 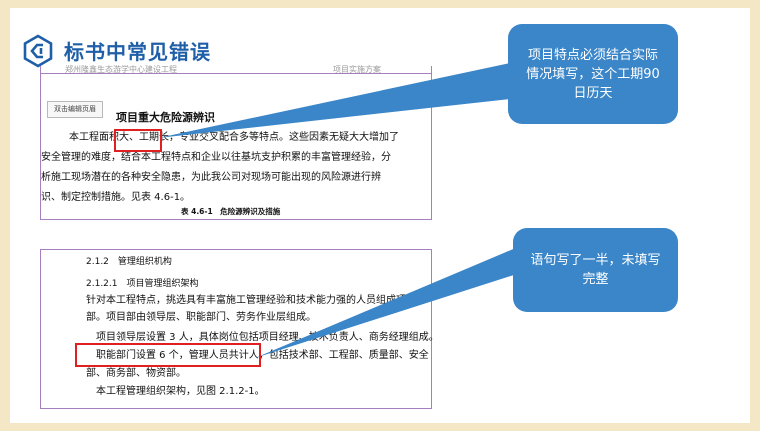 What do you see at coordinates (138, 140) in the screenshot?
I see `highlight-box-project-features` at bounding box center [138, 140].